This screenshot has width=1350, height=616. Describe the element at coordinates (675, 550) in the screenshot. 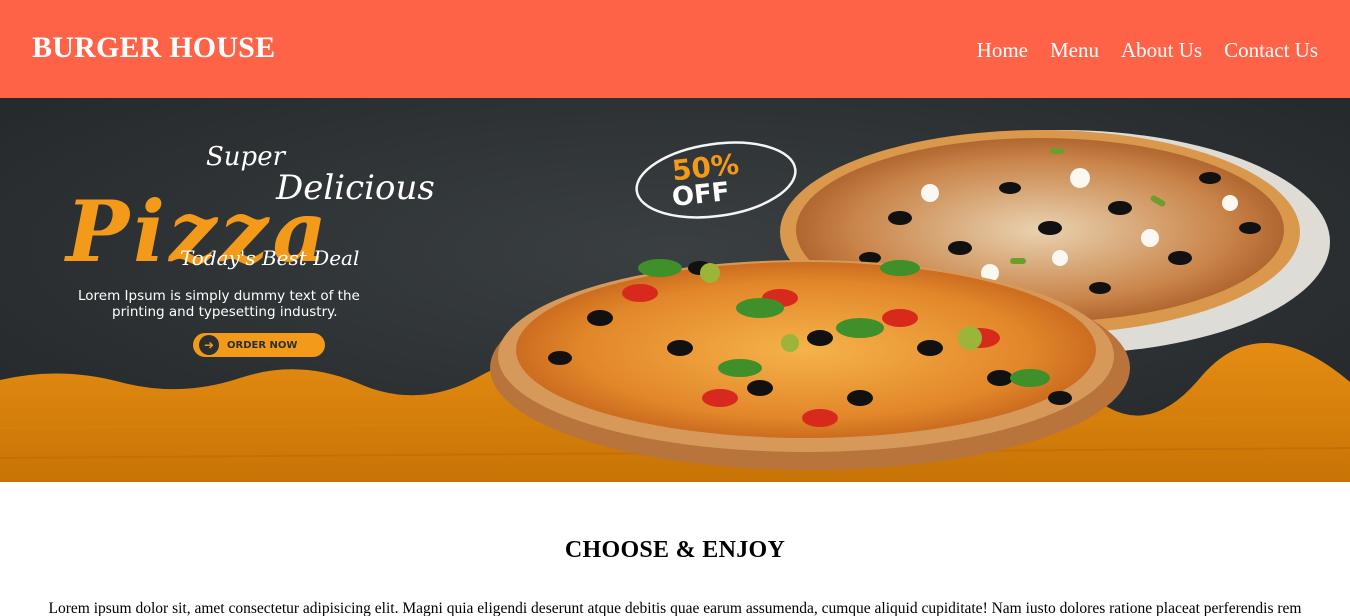

I see `section-title: CHOOSE & ENJOY` at that location.